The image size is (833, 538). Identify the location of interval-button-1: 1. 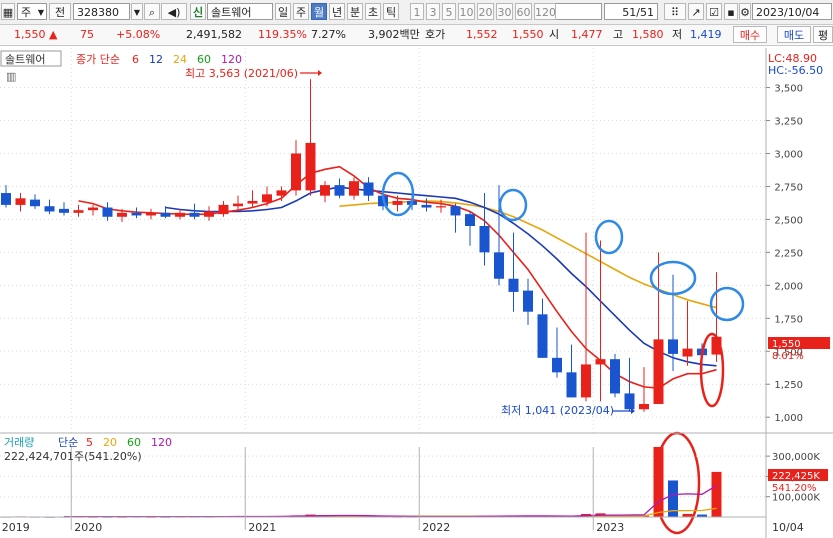
(417, 11).